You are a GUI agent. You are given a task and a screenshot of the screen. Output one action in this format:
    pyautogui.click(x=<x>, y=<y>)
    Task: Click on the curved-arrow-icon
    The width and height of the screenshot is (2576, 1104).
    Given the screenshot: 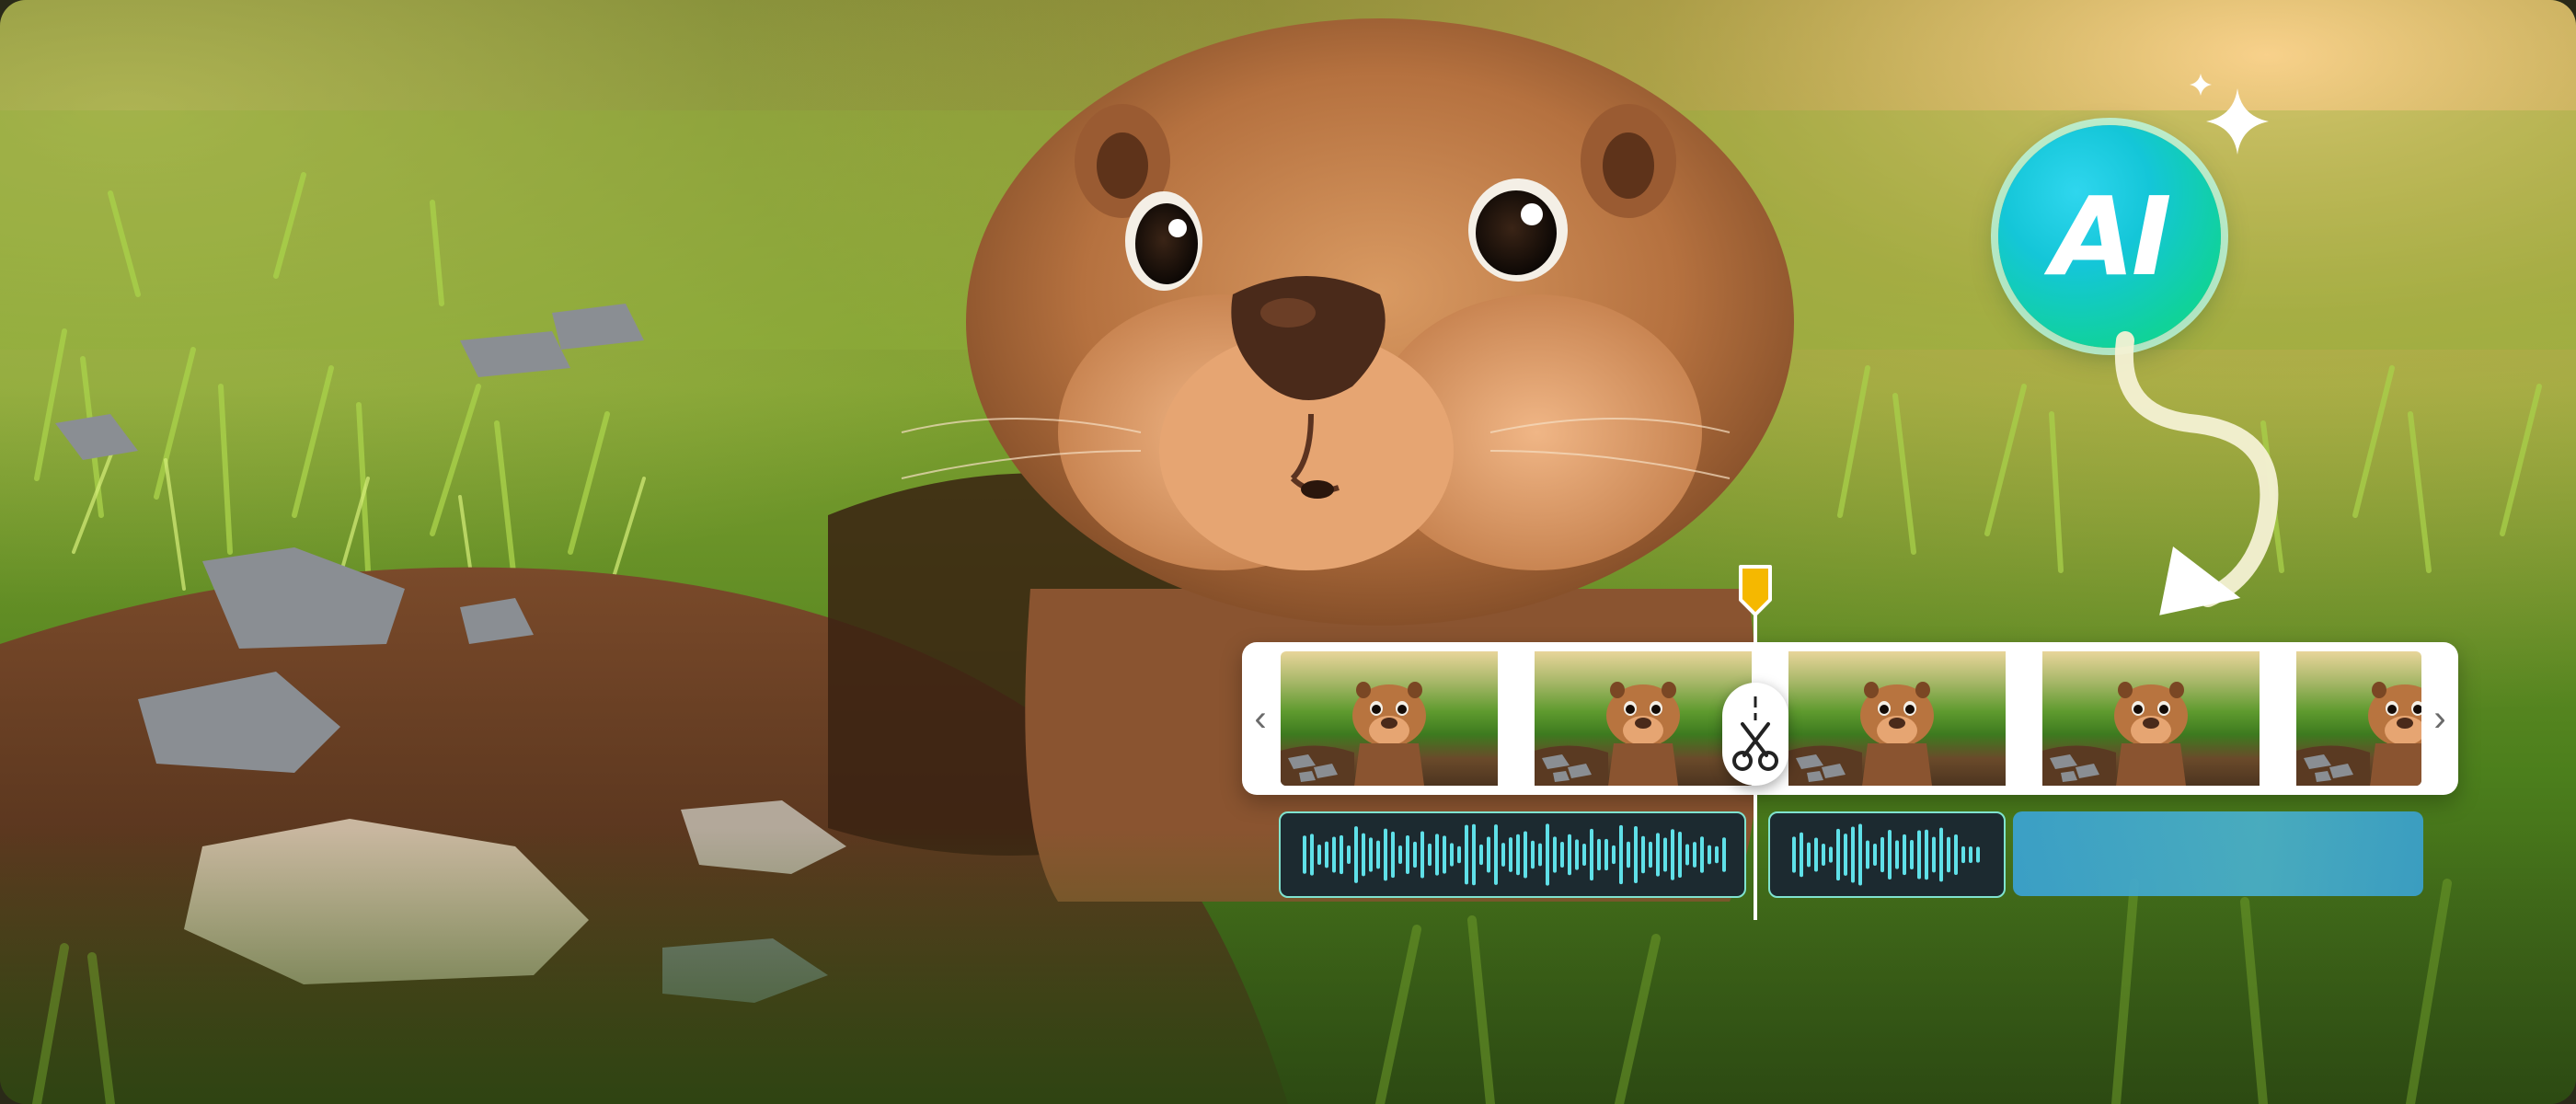 What is the action you would take?
    pyautogui.click(x=2196, y=473)
    